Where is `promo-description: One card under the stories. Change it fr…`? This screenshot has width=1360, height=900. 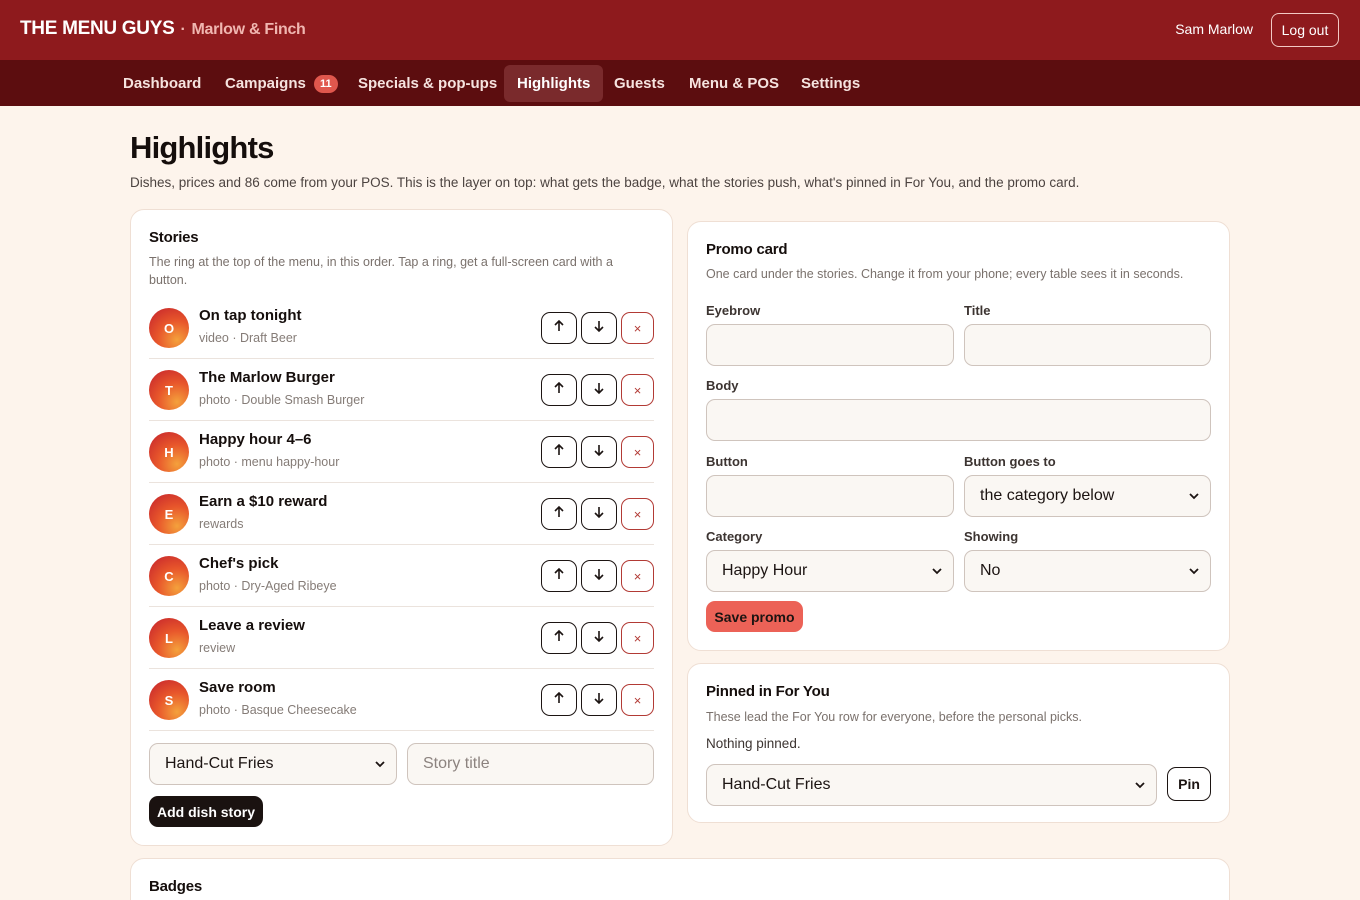
promo-description: One card under the stories. Change it fr… is located at coordinates (945, 274).